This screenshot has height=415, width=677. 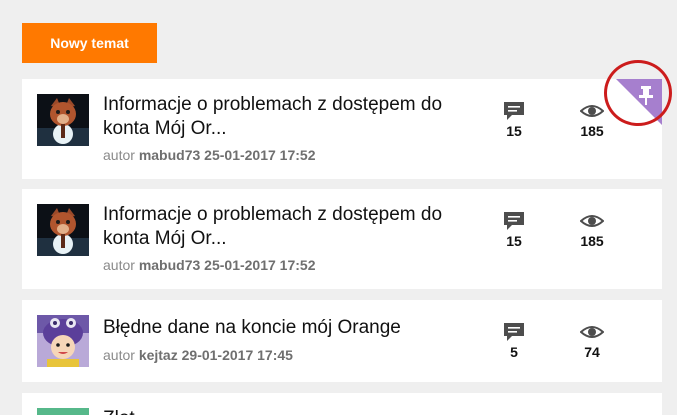 I want to click on replies-count: 5, so click(x=514, y=352).